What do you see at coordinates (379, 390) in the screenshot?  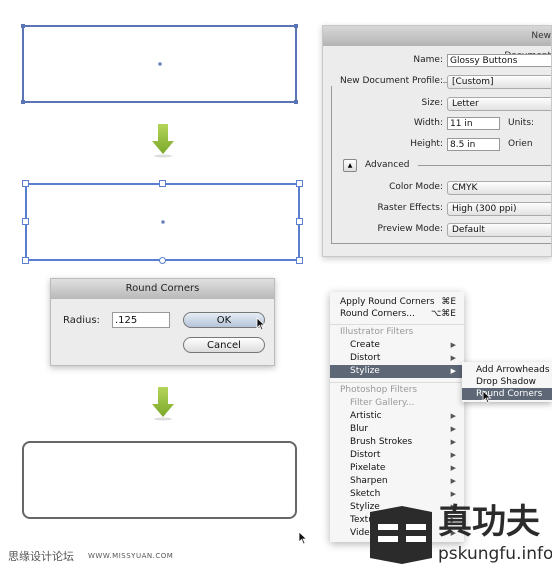 I see `menu-header-label: Photoshop Filters` at bounding box center [379, 390].